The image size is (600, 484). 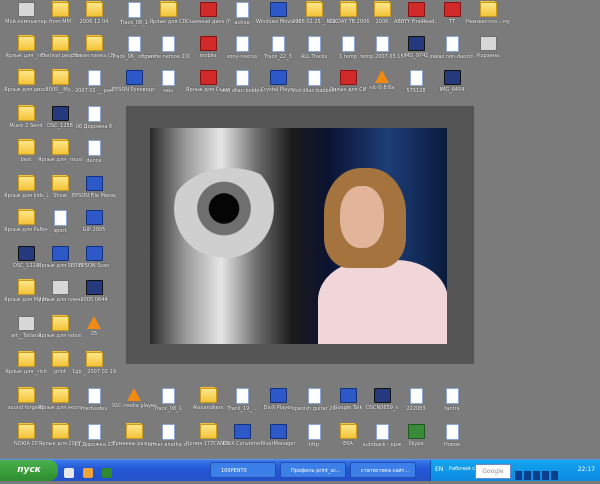 I want to click on desktop-icon: GIP 2005, so click(x=94, y=227).